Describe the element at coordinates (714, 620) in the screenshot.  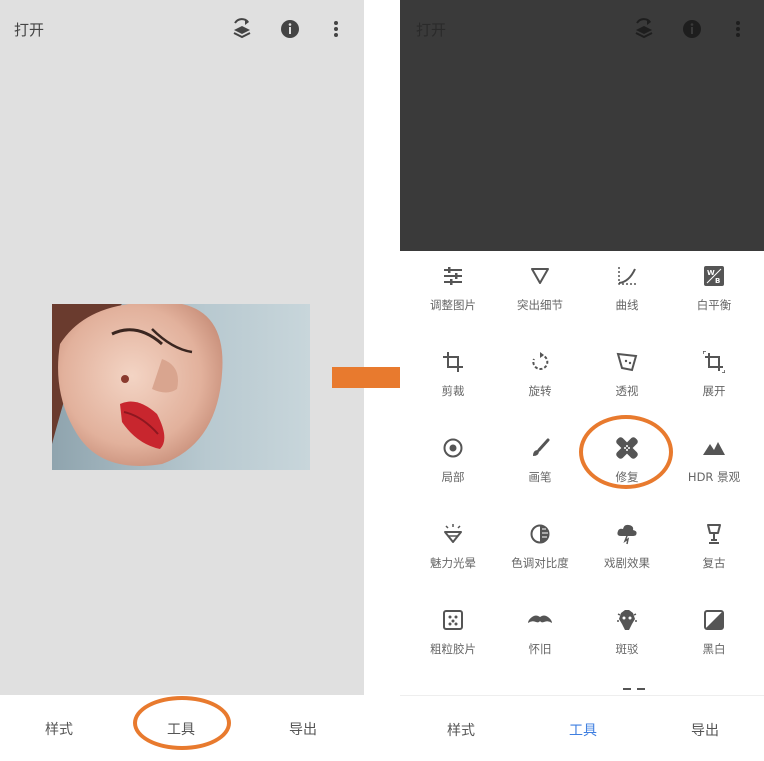
I see `black-white-icon` at that location.